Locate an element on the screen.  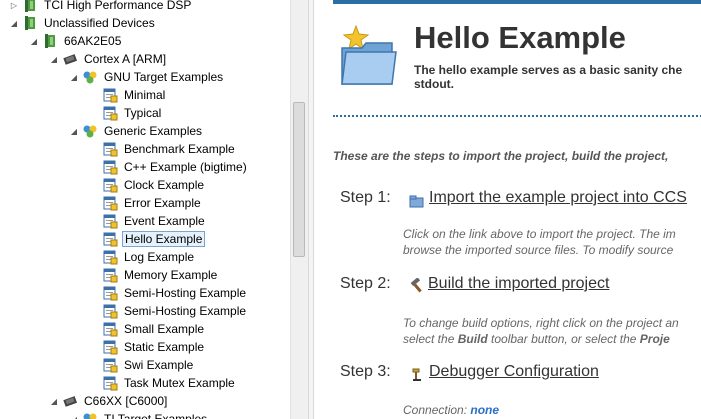
tree-item: ◢ Generic Examples is located at coordinates (136, 131).